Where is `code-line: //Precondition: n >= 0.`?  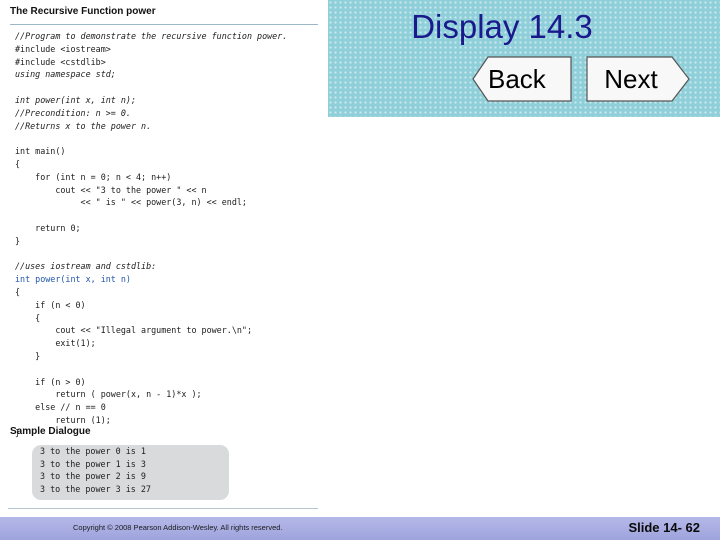
code-line: //Precondition: n >= 0. is located at coordinates (73, 112).